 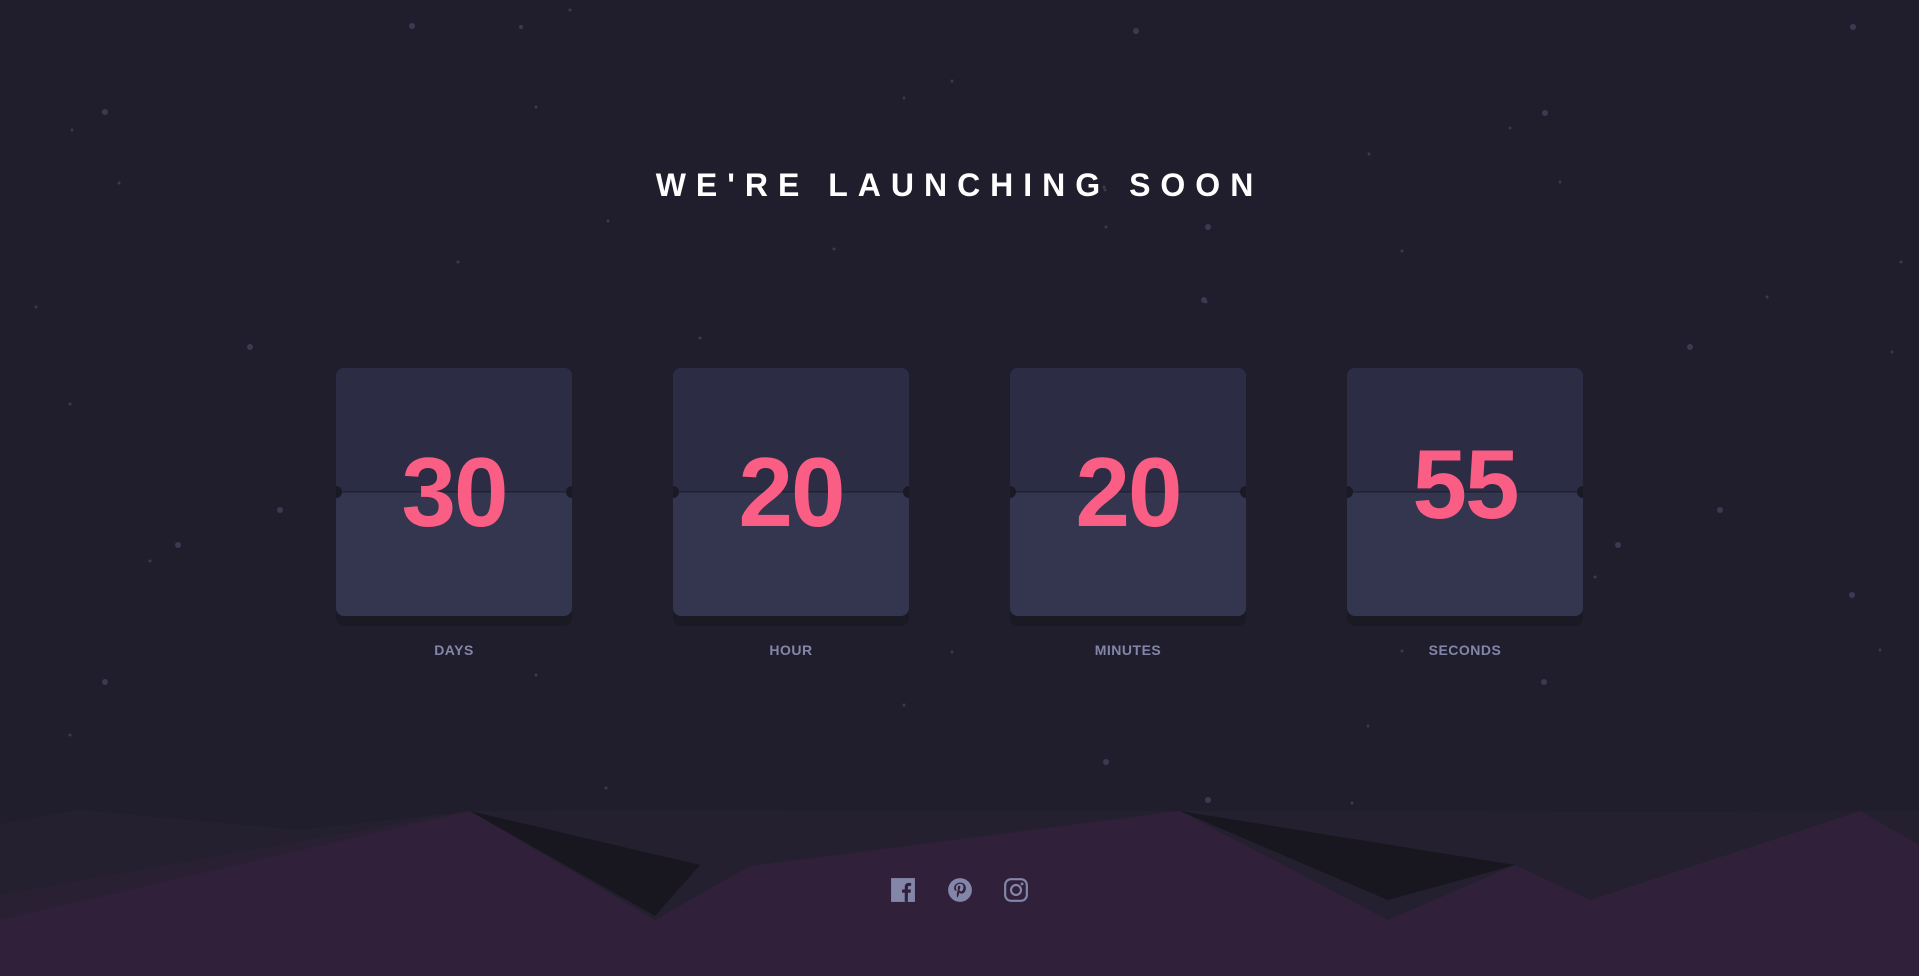 I want to click on pinterest-icon, so click(x=959, y=890).